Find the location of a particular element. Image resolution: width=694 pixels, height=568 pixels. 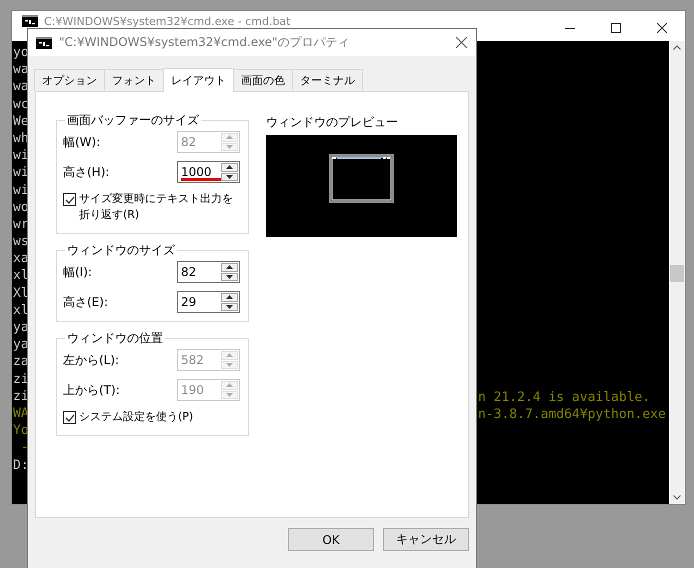

checkbox-label: サイズ変更時にテキスト出力を折り返す(R) is located at coordinates (156, 207).